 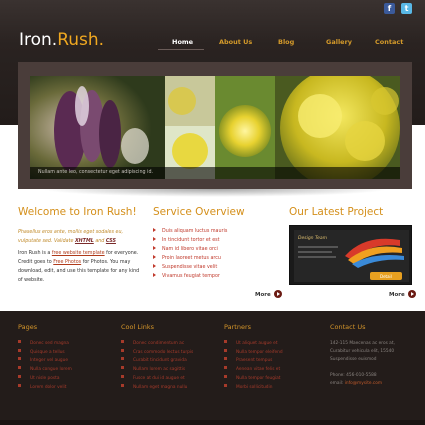 What do you see at coordinates (253, 344) in the screenshot?
I see `list-item: Ut aliquet augue et` at bounding box center [253, 344].